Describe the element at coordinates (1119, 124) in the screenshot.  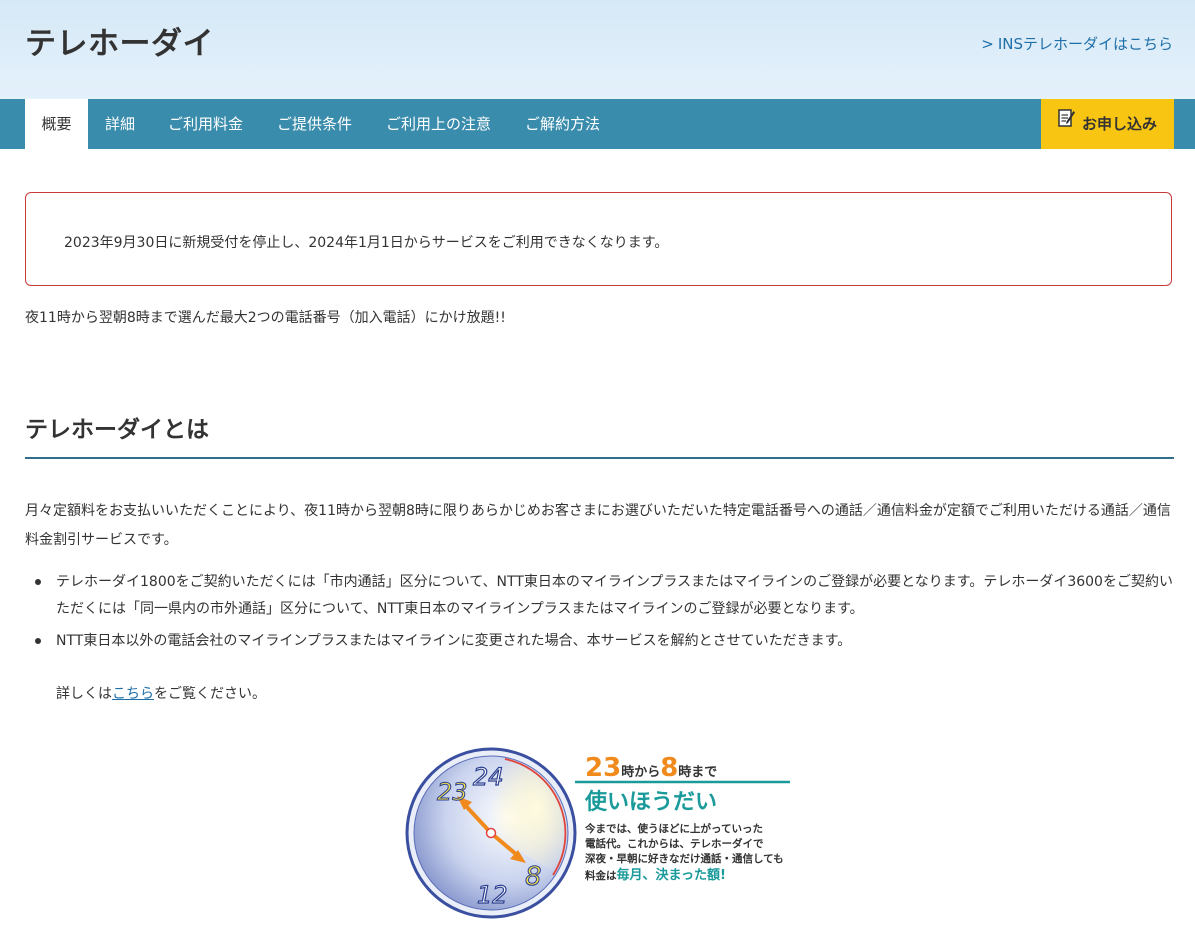
I see `apply-label: お申し込み` at that location.